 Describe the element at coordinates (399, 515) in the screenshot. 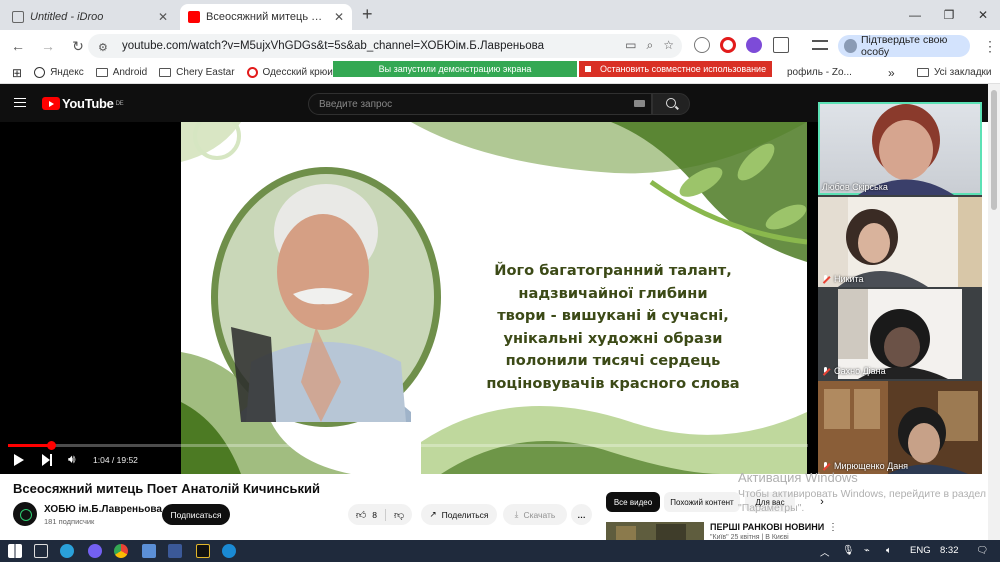

I see `thumbs-down-icon: 👎︎` at that location.